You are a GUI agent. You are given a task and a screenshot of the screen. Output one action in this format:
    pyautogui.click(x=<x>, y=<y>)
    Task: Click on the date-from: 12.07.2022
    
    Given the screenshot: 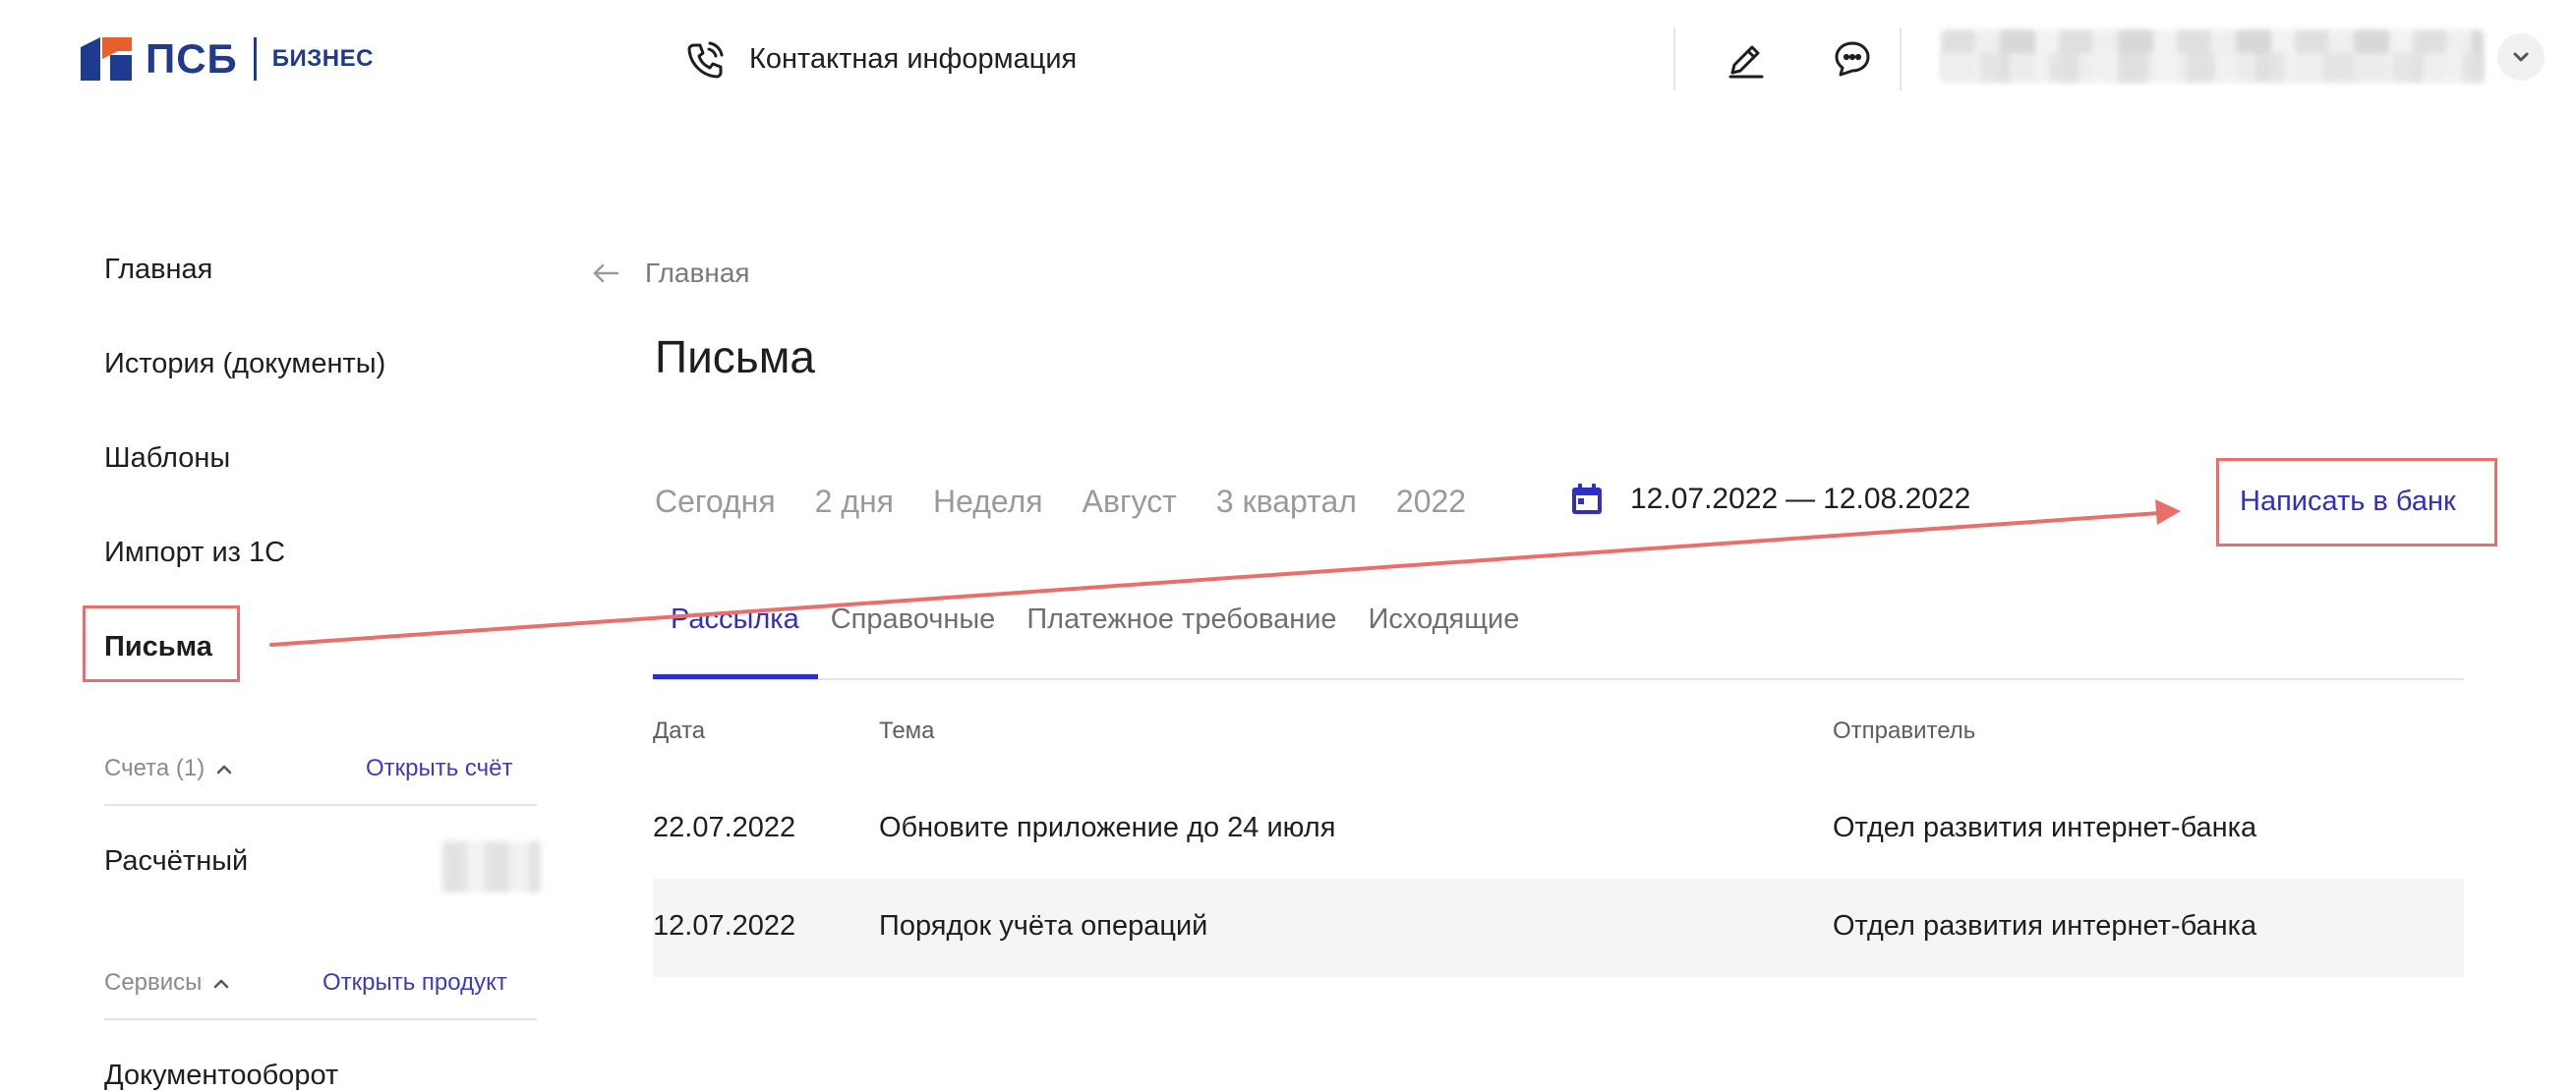 What is the action you would take?
    pyautogui.click(x=1704, y=499)
    